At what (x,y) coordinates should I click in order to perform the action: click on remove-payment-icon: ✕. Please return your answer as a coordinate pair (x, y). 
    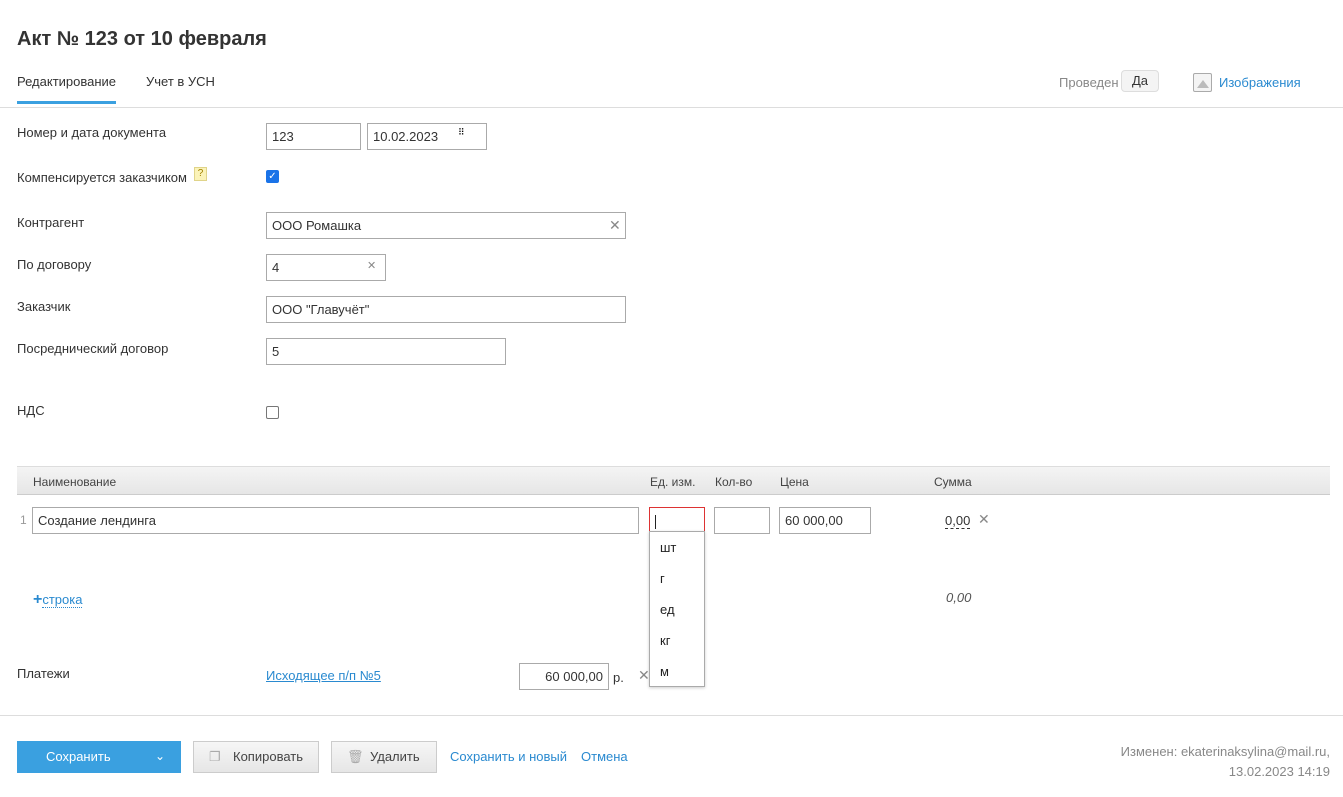
    Looking at the image, I should click on (644, 675).